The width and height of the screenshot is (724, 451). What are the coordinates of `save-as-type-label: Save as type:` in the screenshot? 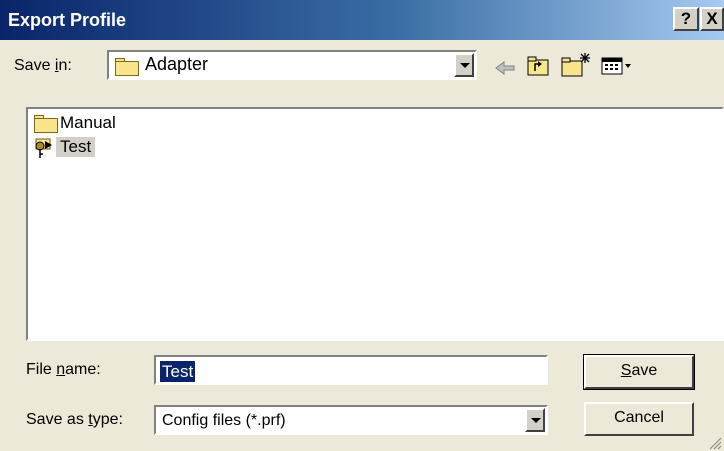 It's located at (74, 420).